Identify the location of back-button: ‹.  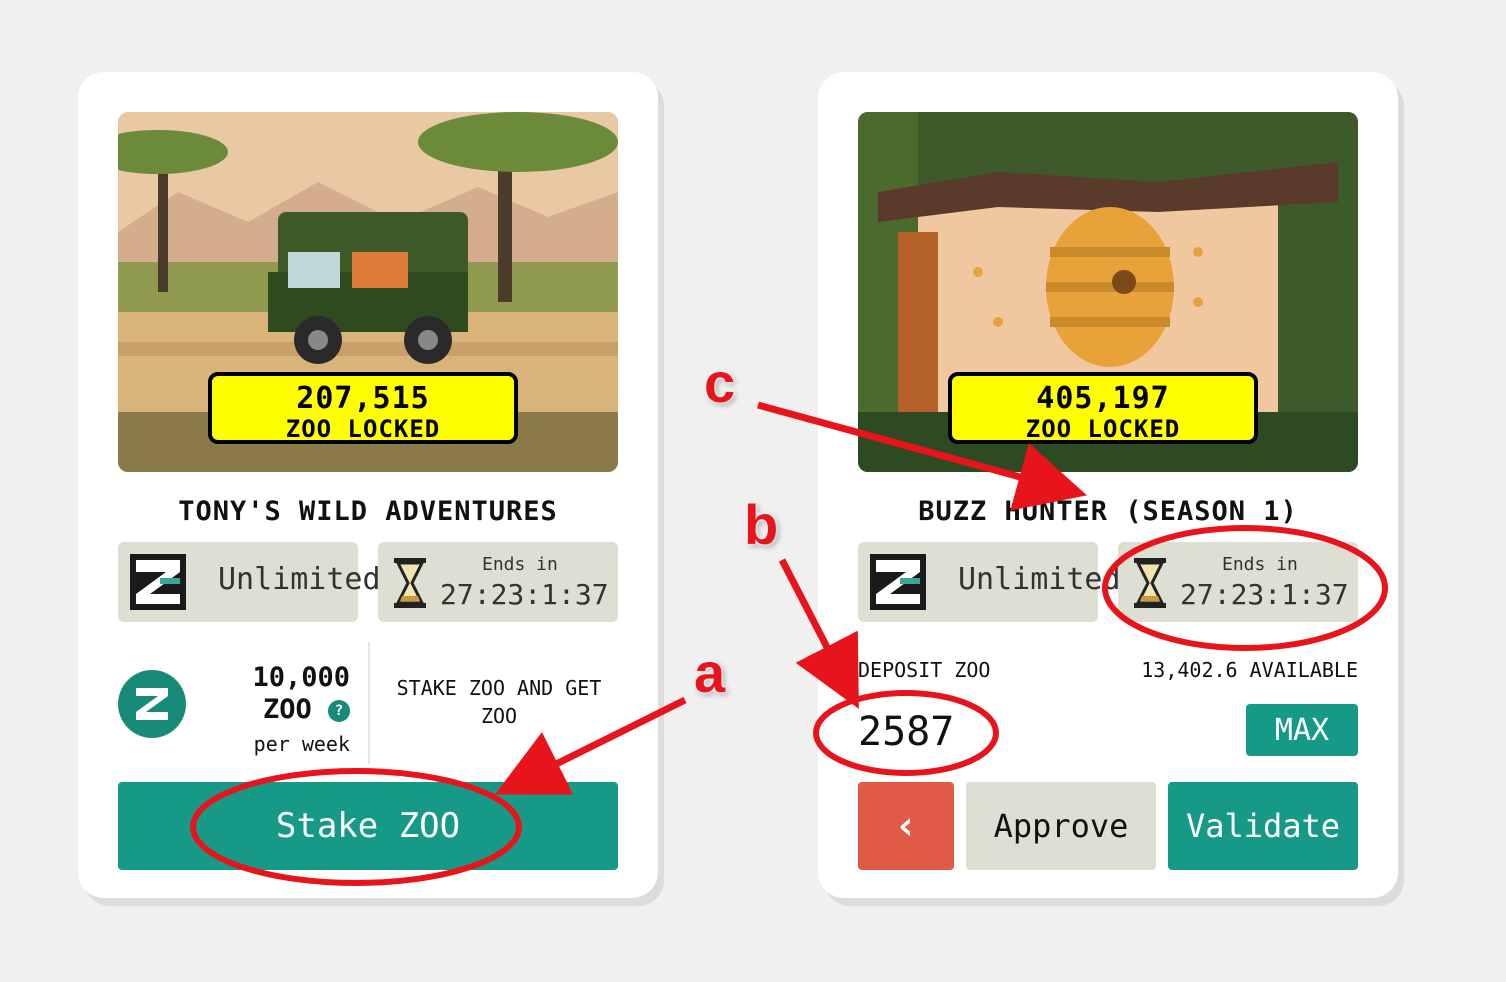
(906, 826).